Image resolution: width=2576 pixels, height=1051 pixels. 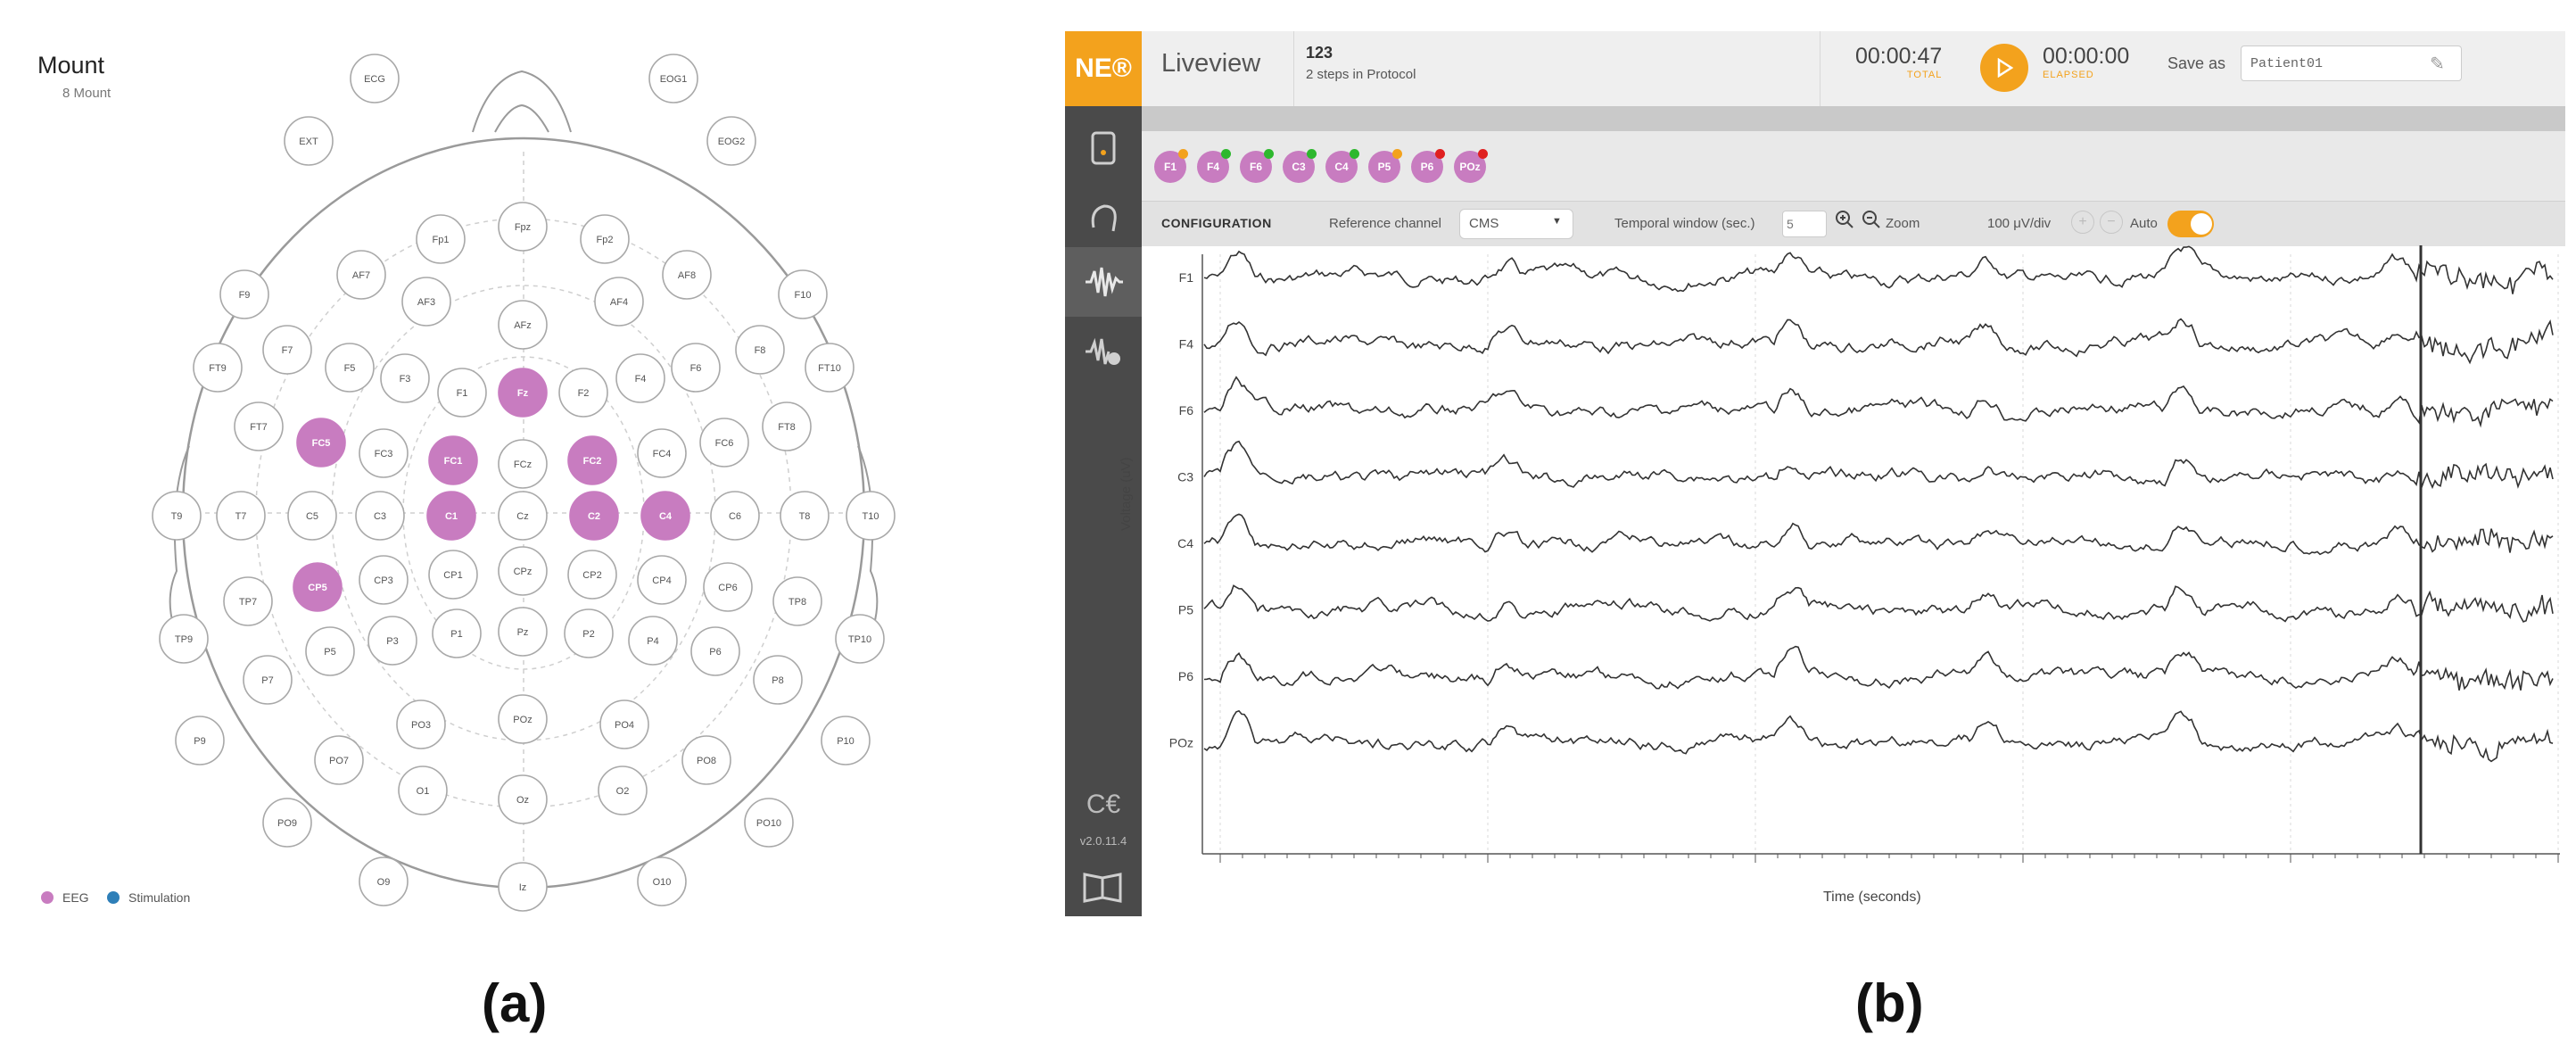 What do you see at coordinates (241, 516) in the screenshot?
I see `electrode-t7: T7` at bounding box center [241, 516].